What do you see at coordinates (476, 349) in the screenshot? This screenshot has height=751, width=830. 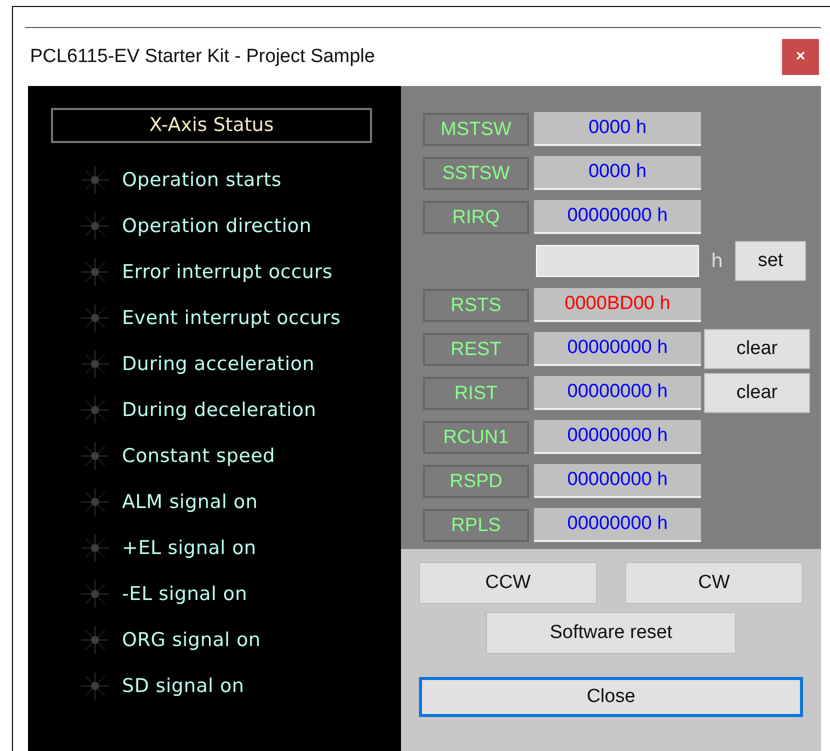 I see `register-name: REST` at bounding box center [476, 349].